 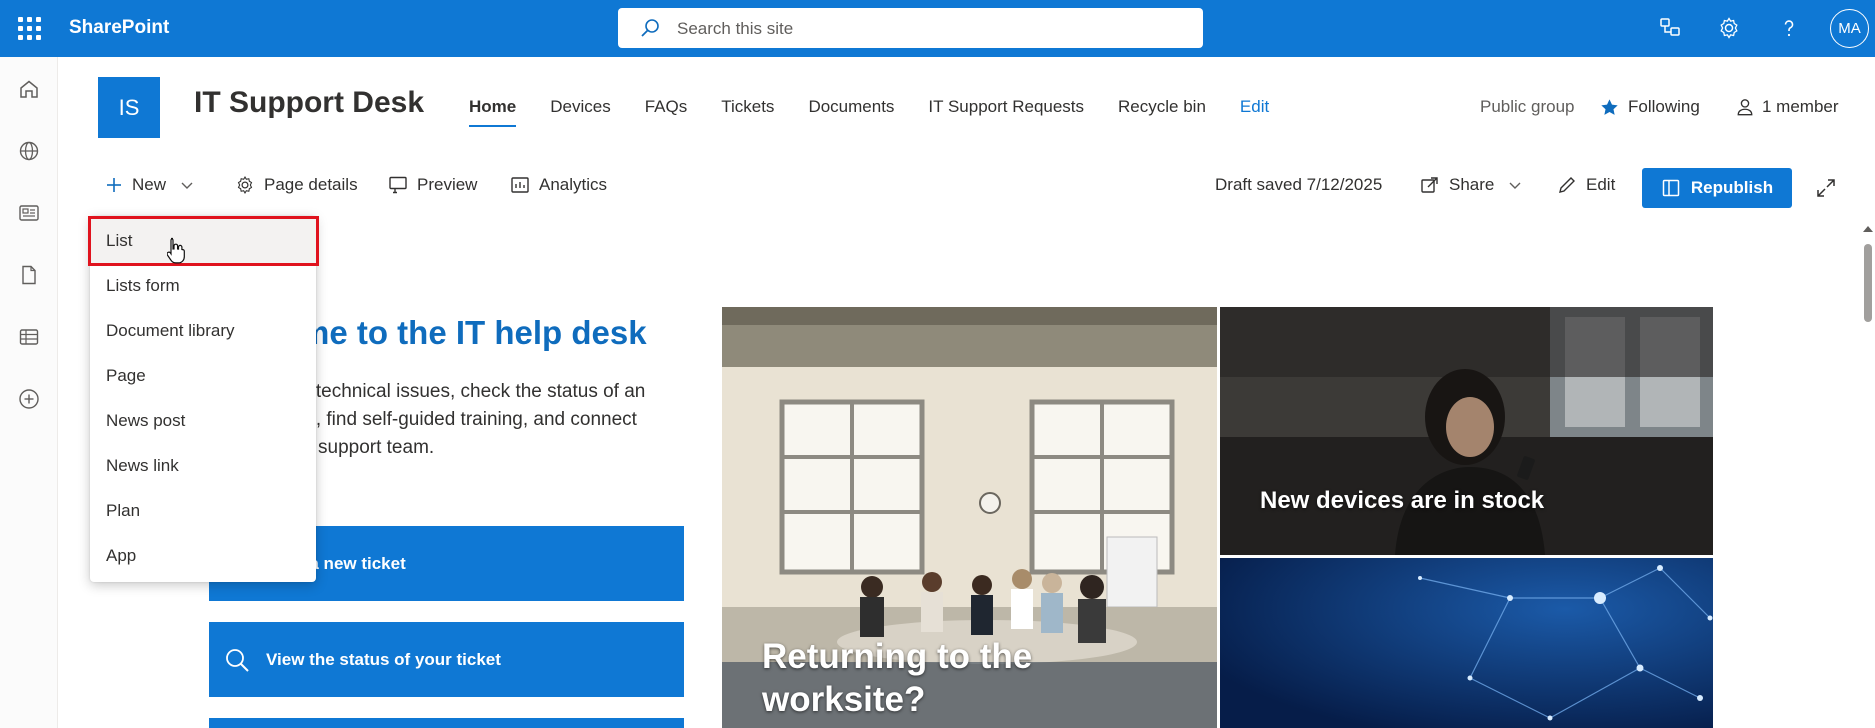 What do you see at coordinates (1670, 28) in the screenshot?
I see `feedback-icon` at bounding box center [1670, 28].